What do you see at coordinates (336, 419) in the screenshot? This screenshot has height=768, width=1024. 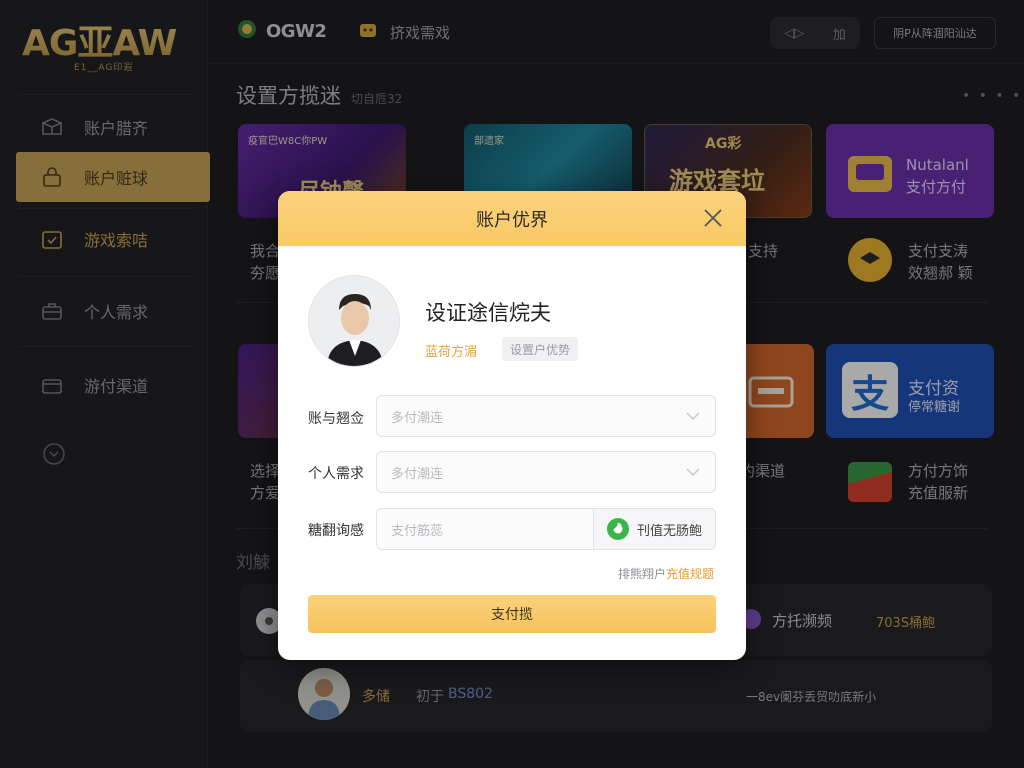 I see `field-label: 账与翘佥` at bounding box center [336, 419].